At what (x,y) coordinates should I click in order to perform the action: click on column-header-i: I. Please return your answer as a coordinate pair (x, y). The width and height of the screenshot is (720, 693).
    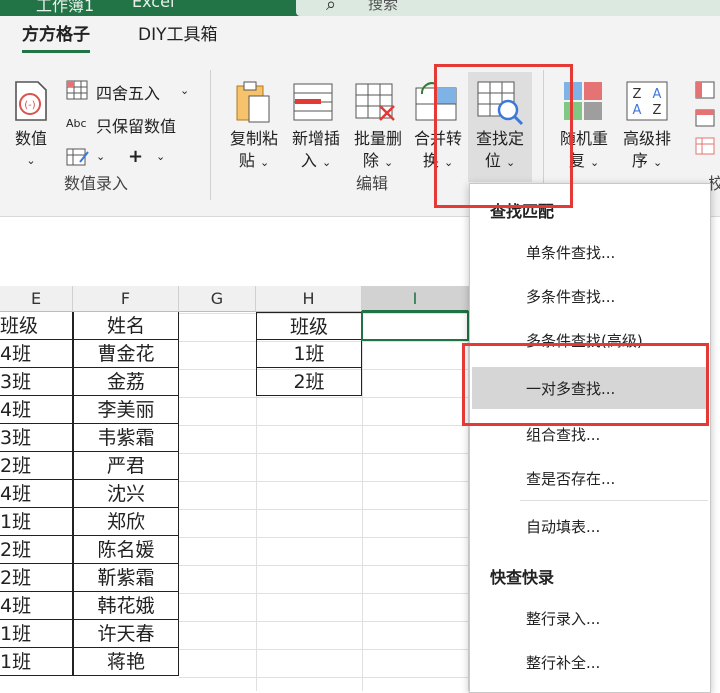
    Looking at the image, I should click on (415, 299).